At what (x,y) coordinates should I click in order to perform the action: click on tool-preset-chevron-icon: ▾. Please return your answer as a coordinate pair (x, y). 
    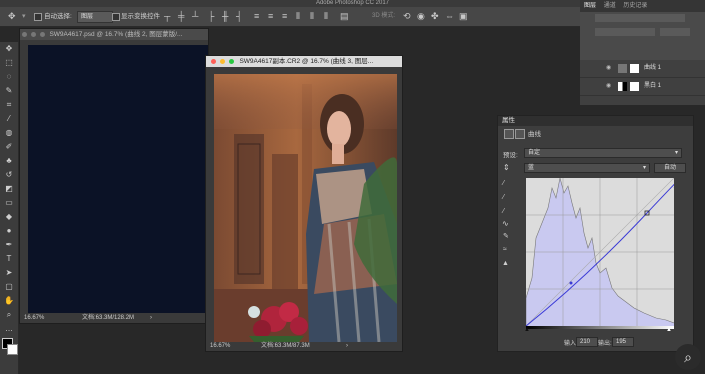
    Looking at the image, I should click on (24, 16).